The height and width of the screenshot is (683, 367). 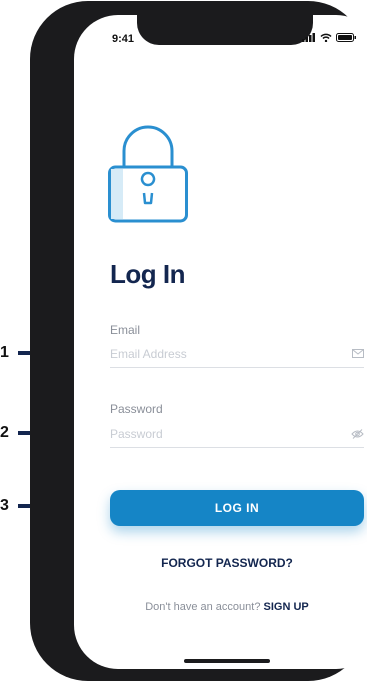 What do you see at coordinates (227, 661) in the screenshot?
I see `home-indicator` at bounding box center [227, 661].